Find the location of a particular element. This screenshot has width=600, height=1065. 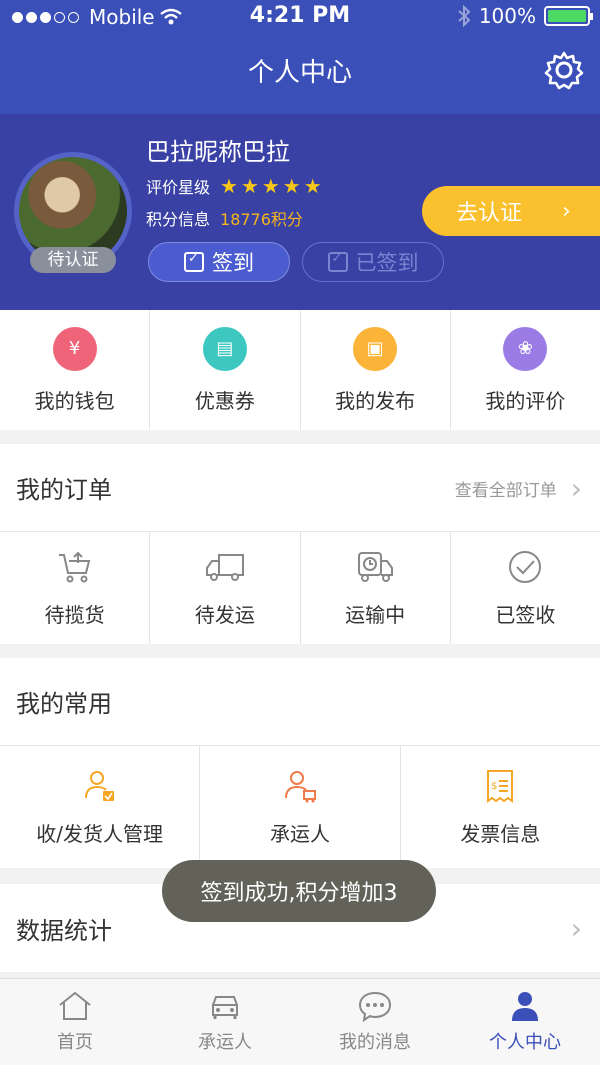

coupon-icon: ▤ is located at coordinates (224, 348).